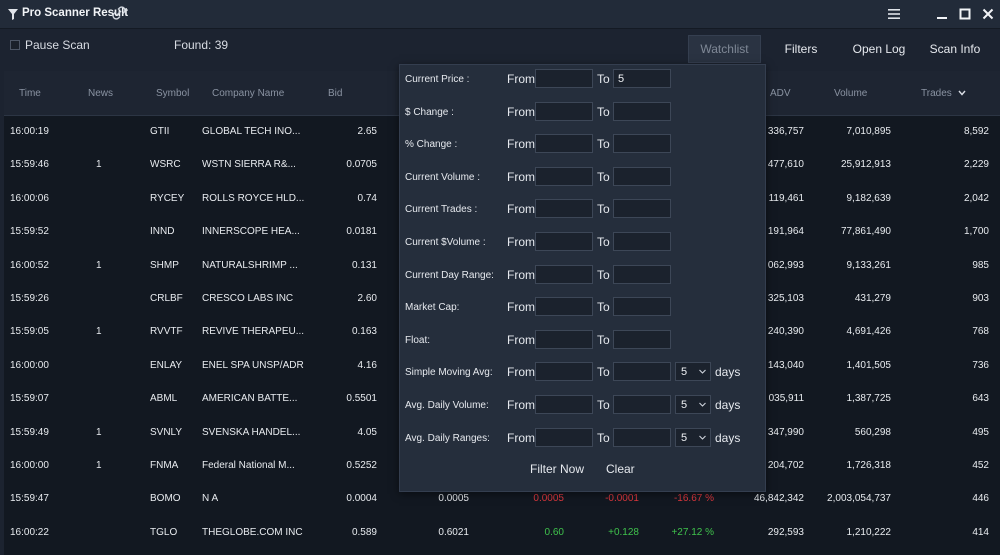 The width and height of the screenshot is (1000, 555). Describe the element at coordinates (942, 14) in the screenshot. I see `minimize-icon` at that location.